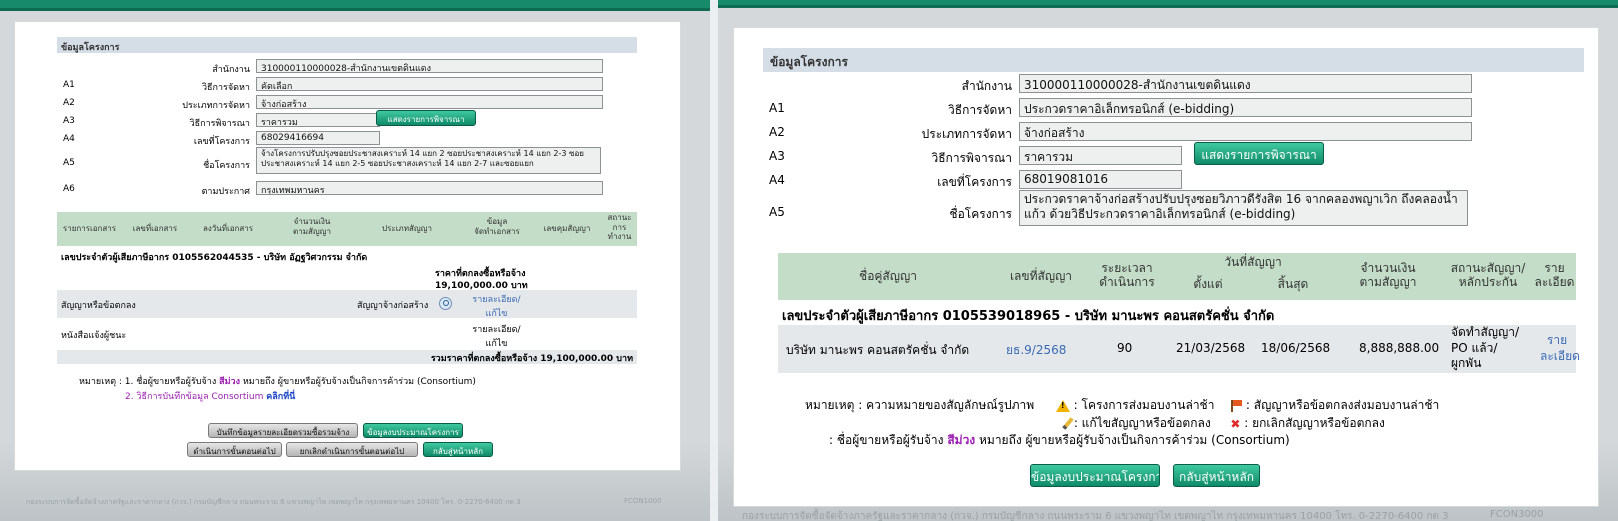 This screenshot has height=521, width=1618. I want to click on project-number-field: 68029416694, so click(318, 138).